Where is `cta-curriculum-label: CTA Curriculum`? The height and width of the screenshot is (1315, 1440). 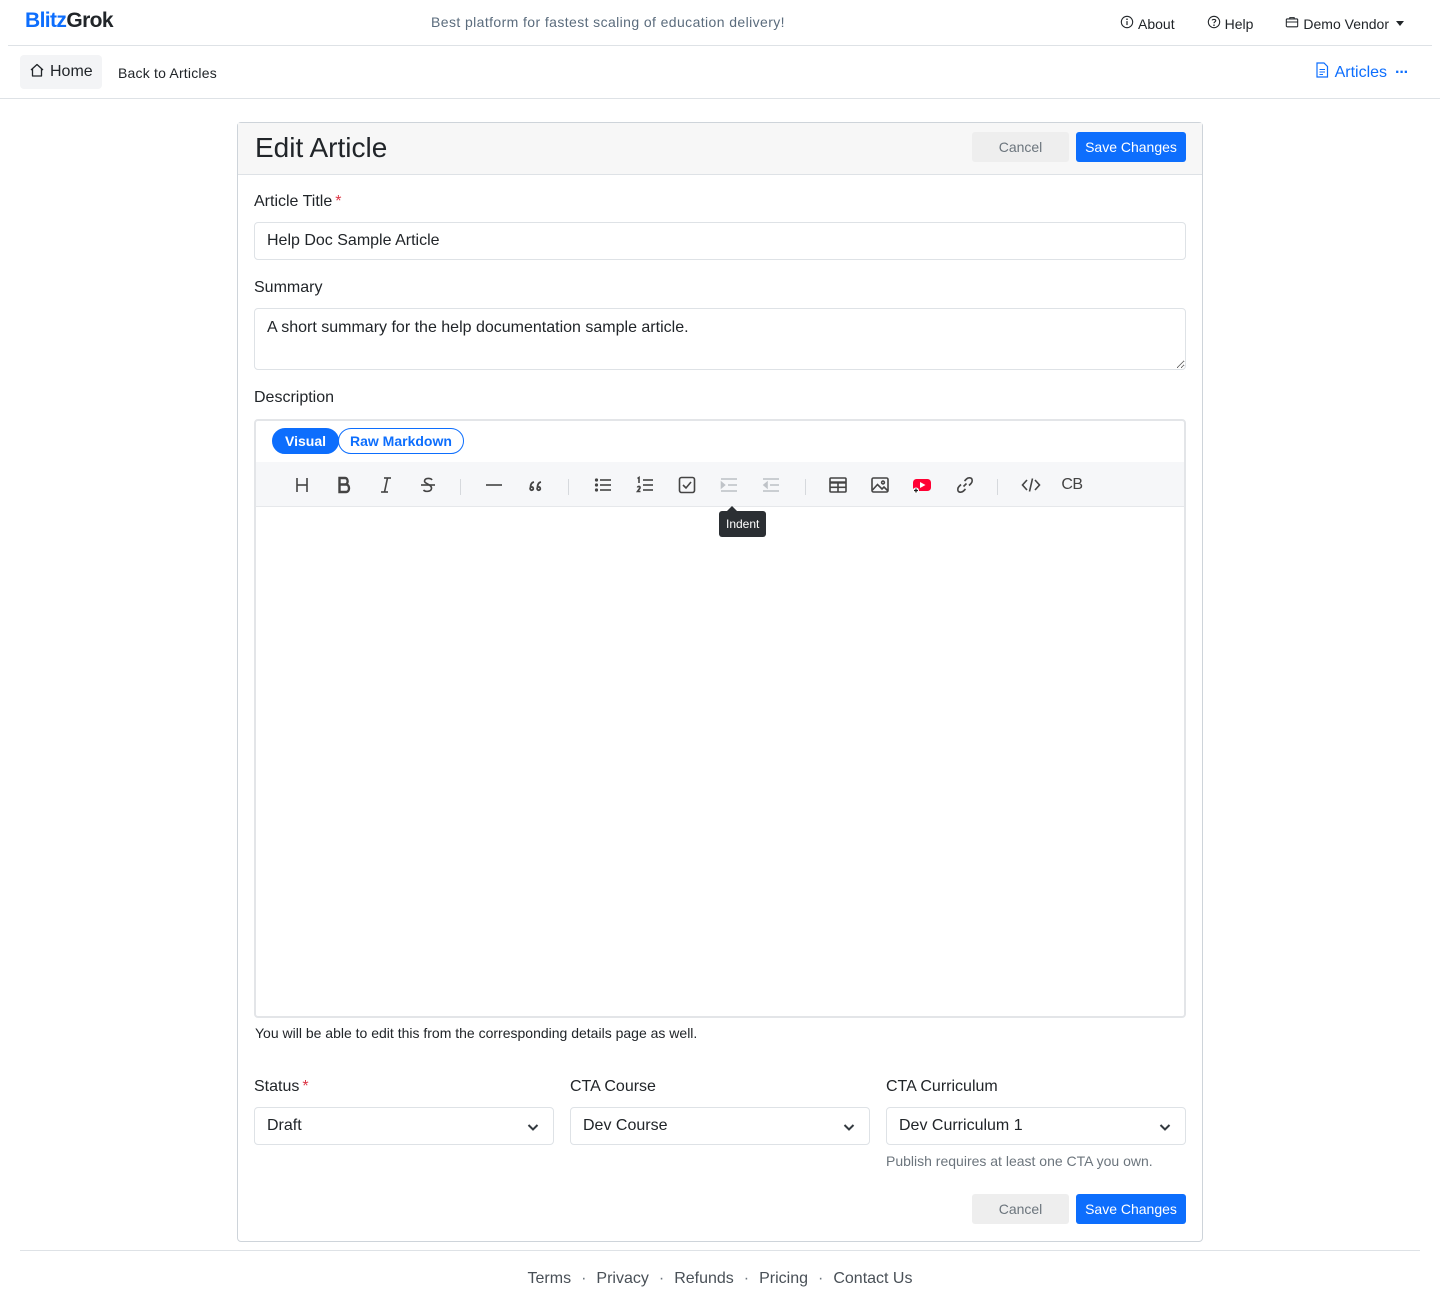 cta-curriculum-label: CTA Curriculum is located at coordinates (942, 1086).